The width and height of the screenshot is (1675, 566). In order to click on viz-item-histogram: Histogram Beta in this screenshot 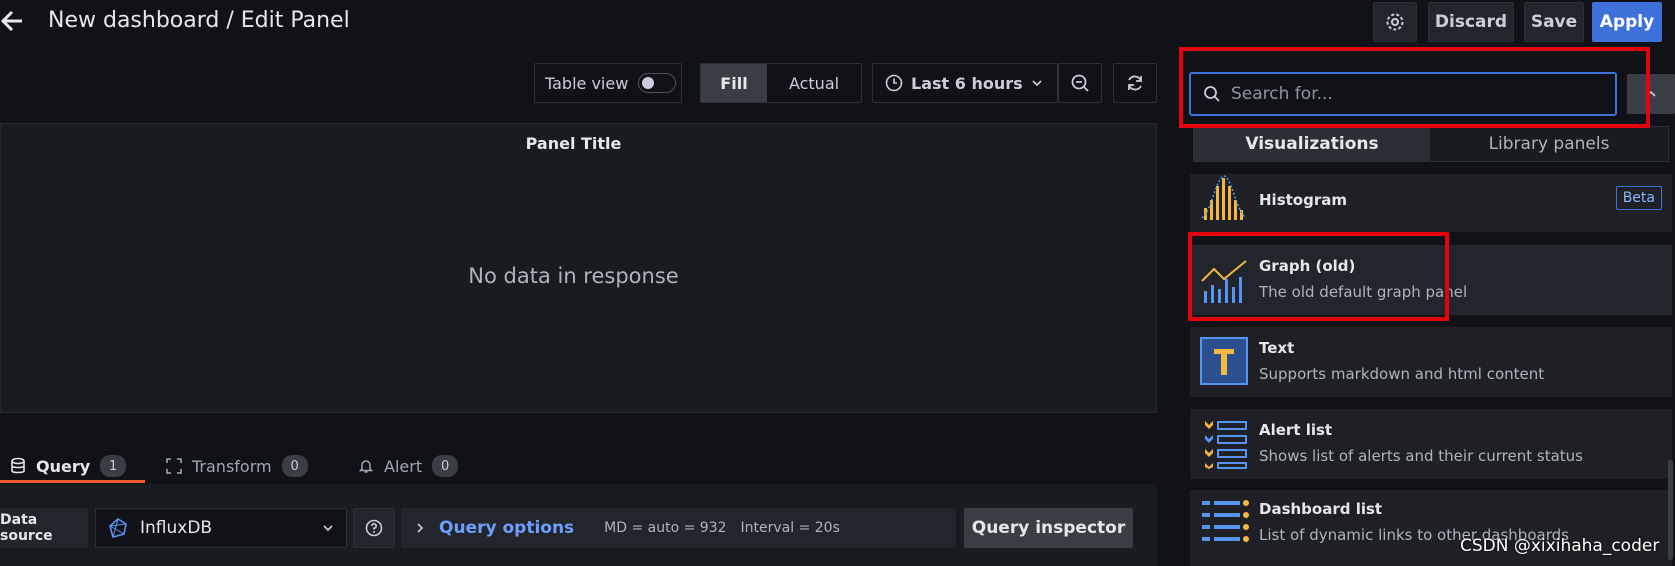, I will do `click(1431, 203)`.